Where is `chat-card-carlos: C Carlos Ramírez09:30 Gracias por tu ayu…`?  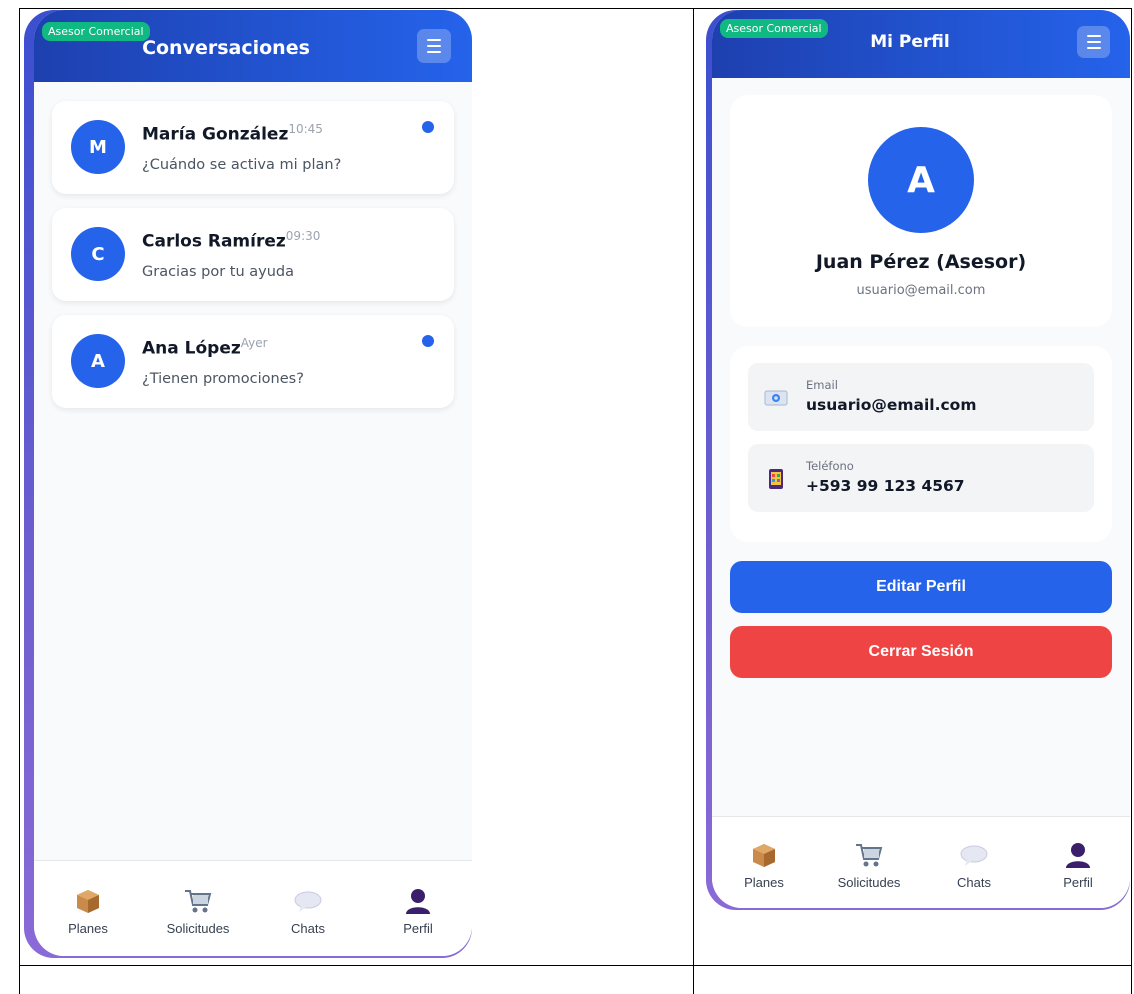
chat-card-carlos: C Carlos Ramírez09:30 Gracias por tu ayu… is located at coordinates (253, 254).